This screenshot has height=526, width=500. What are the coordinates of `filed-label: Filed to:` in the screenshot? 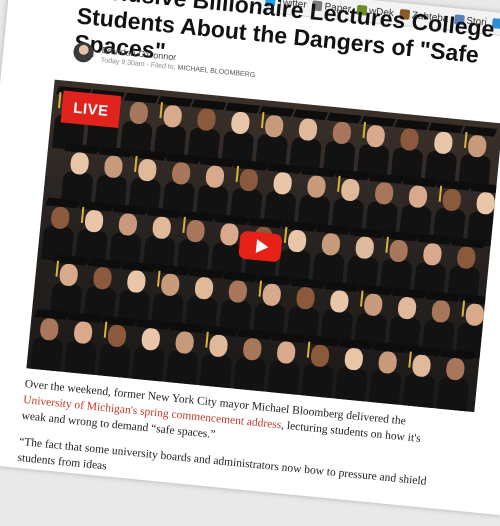 It's located at (163, 66).